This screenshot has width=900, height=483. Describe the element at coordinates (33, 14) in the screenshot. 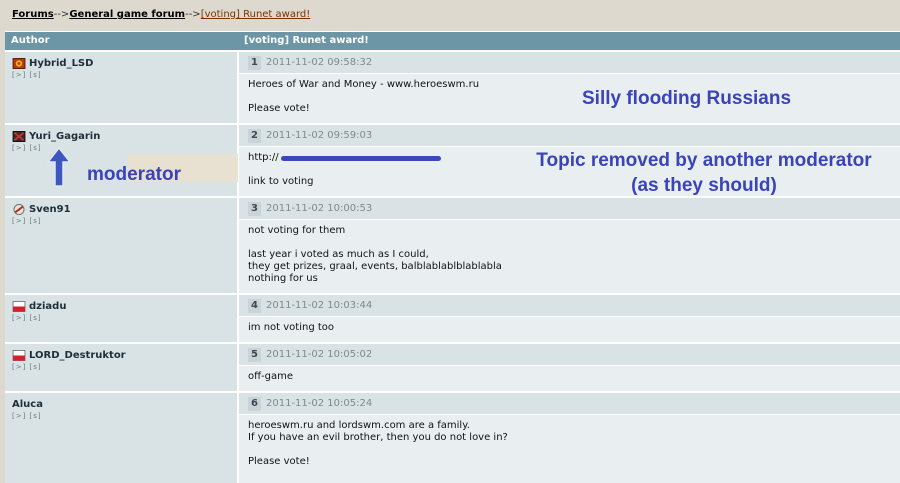

I see `breadcrumb-forums-link: Forums` at that location.